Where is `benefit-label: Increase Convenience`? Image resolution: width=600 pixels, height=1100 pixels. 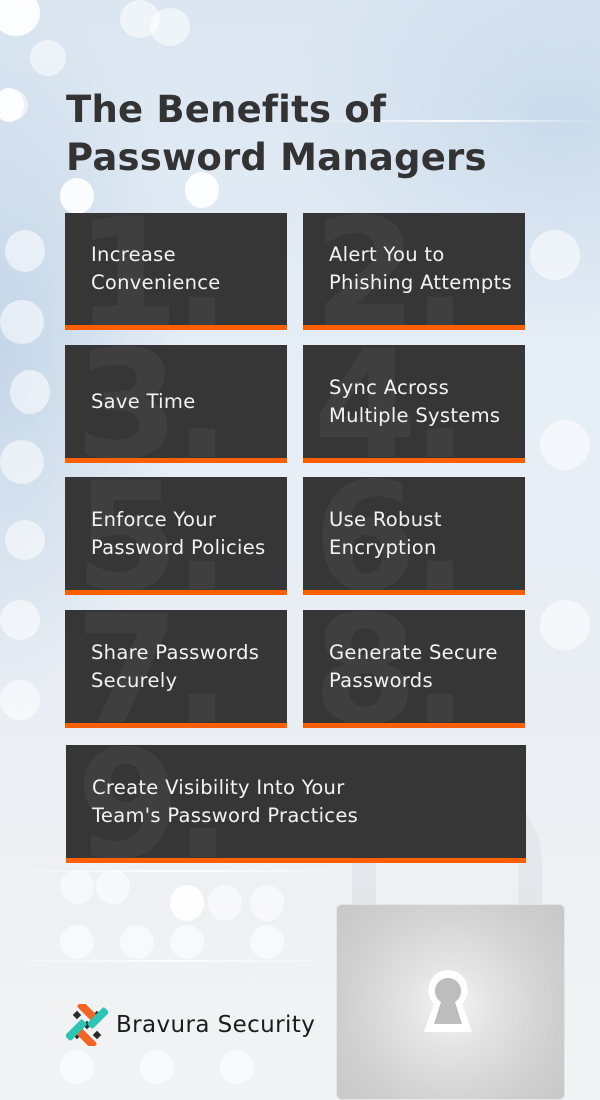 benefit-label: Increase Convenience is located at coordinates (184, 269).